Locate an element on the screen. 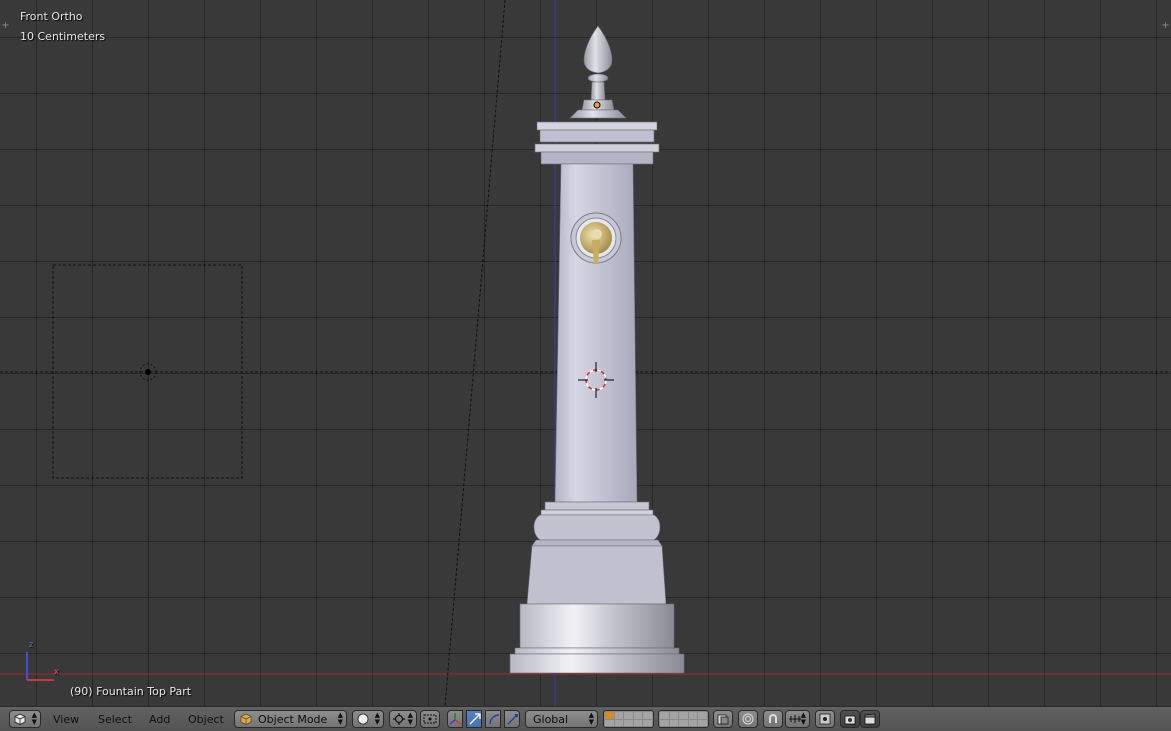  manipulator-toggle is located at coordinates (455, 719).